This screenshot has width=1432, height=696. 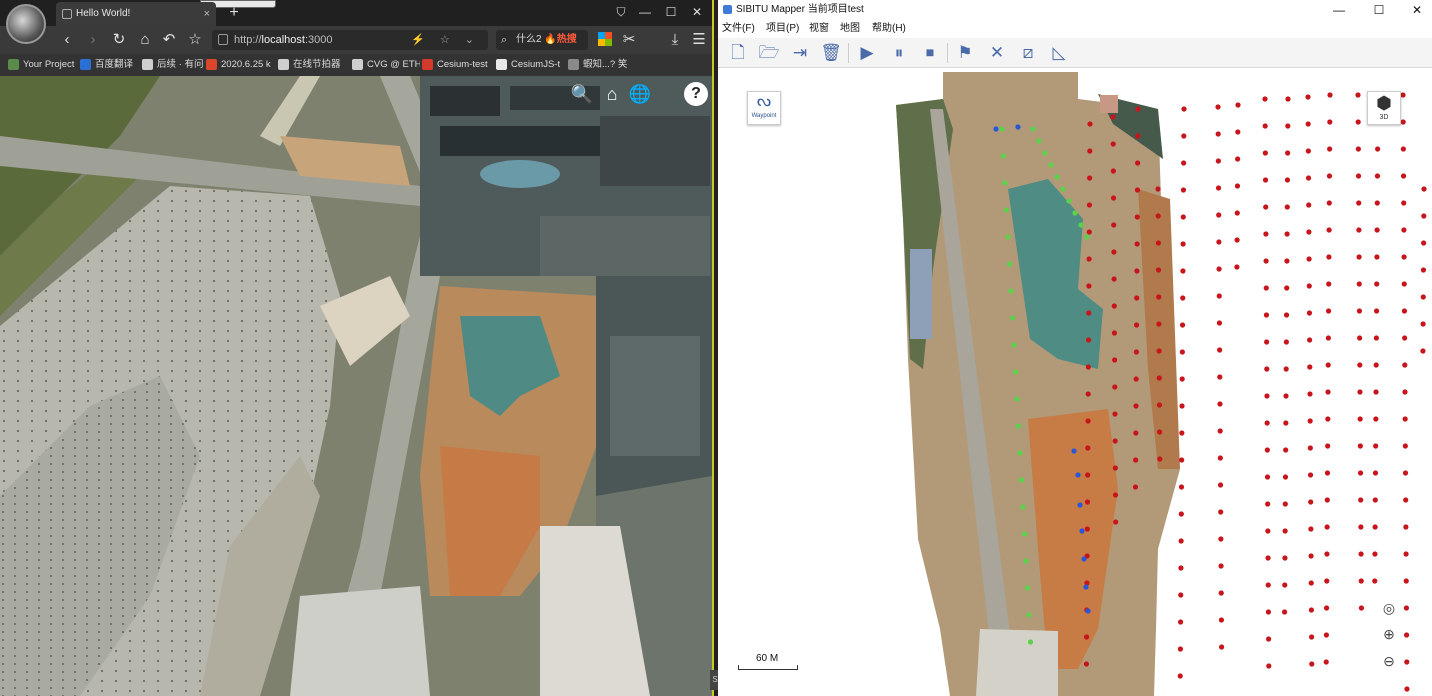 I want to click on bookmark-item: Your Project, so click(x=42, y=65).